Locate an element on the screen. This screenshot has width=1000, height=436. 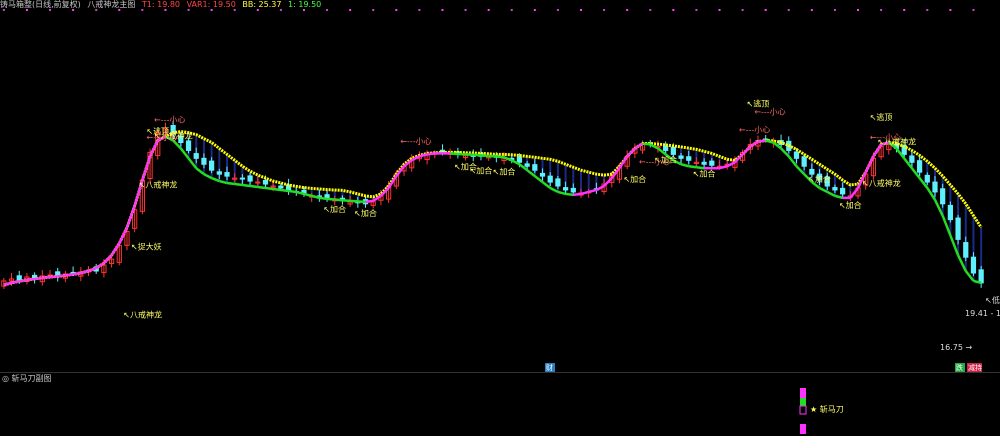
sub-panel-title: ◎ 斩马刀副图 is located at coordinates (27, 378).